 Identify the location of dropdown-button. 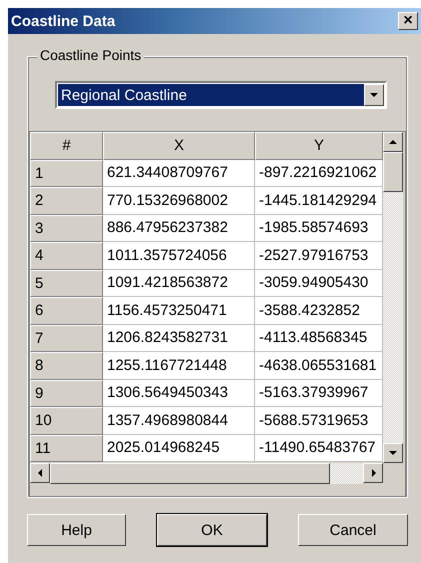
(374, 95).